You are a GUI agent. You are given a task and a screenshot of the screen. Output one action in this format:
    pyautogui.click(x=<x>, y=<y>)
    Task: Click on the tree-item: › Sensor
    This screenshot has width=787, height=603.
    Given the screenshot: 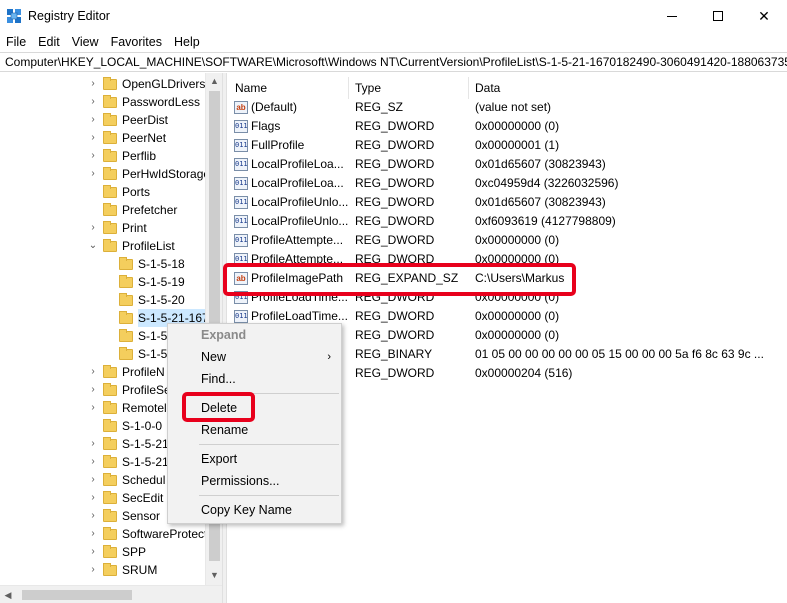 What is the action you would take?
    pyautogui.click(x=124, y=516)
    